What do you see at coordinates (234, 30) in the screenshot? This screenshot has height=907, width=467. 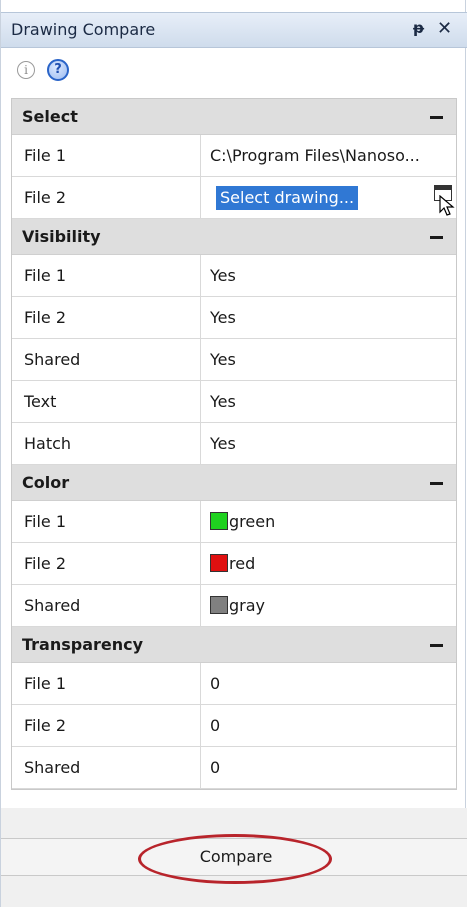 I see `panel-titlebar: Drawing Compare ᵽ ✕` at bounding box center [234, 30].